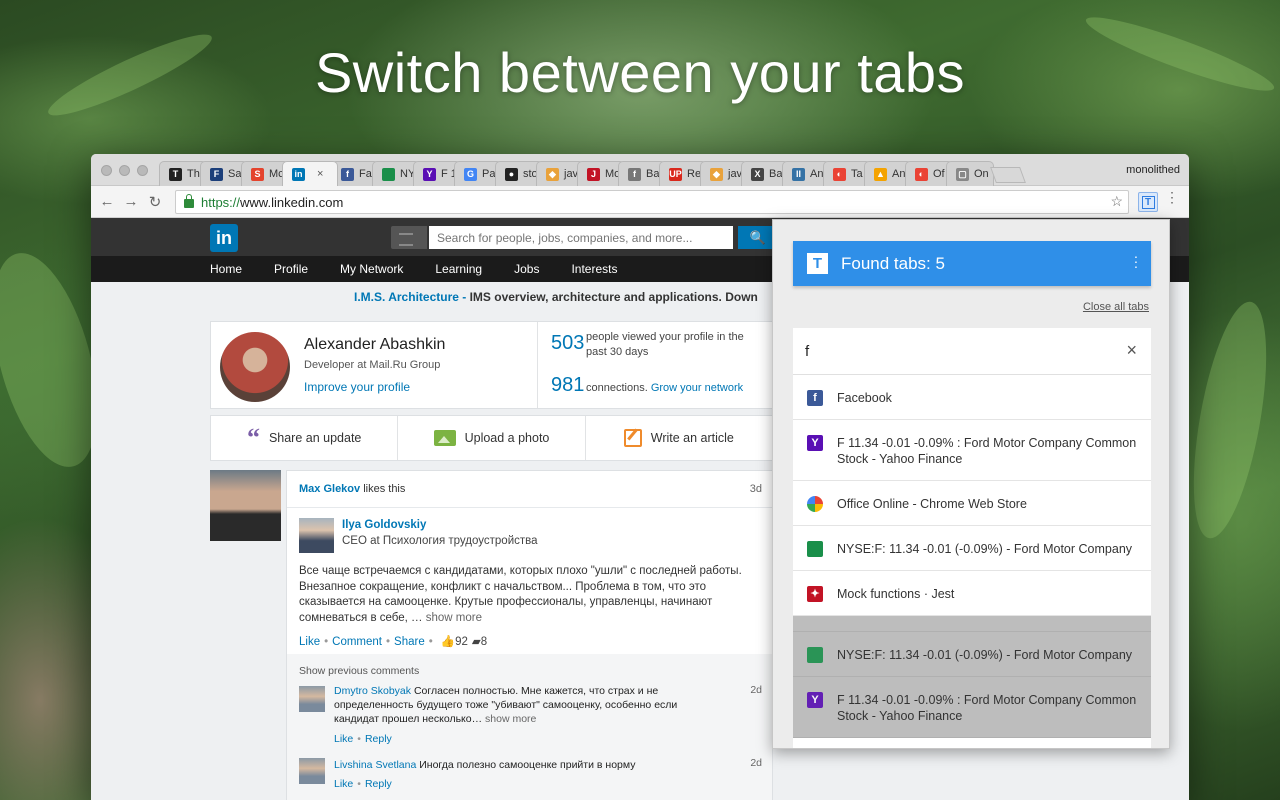  I want to click on tab-favicon-icon: ●, so click(511, 174).